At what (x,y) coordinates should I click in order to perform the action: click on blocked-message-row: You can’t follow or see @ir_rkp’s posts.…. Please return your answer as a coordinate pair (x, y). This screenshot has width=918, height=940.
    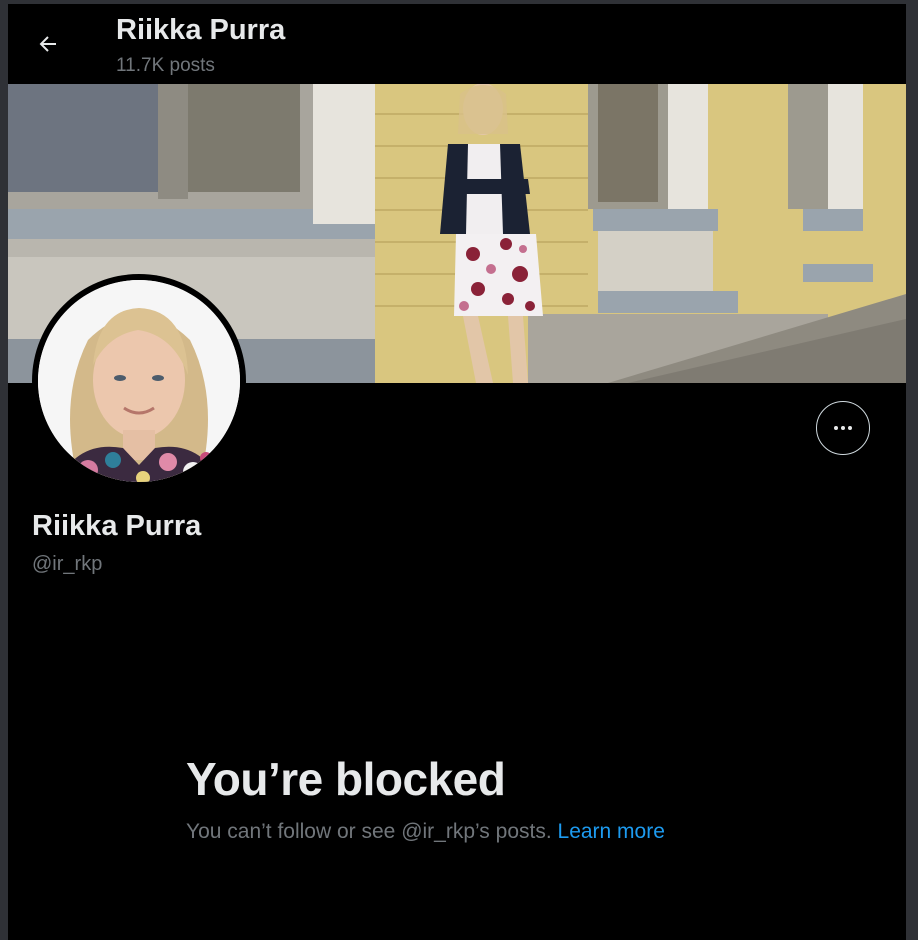
    Looking at the image, I should click on (425, 832).